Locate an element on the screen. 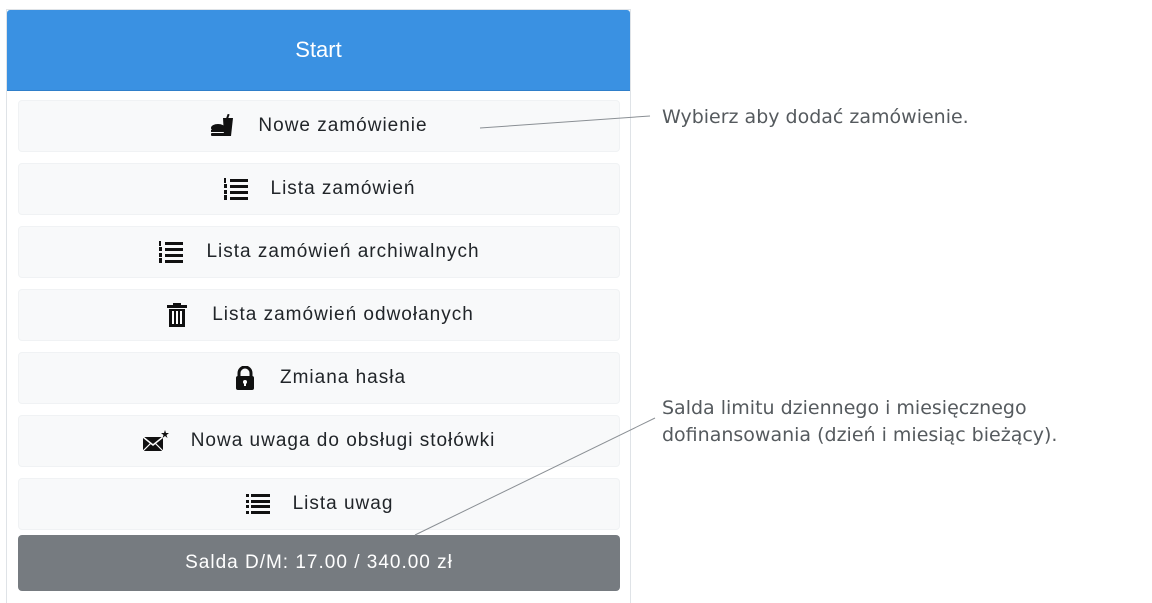  new-order-annotation-text: Wybierz aby dodać zamówienie. is located at coordinates (815, 117).